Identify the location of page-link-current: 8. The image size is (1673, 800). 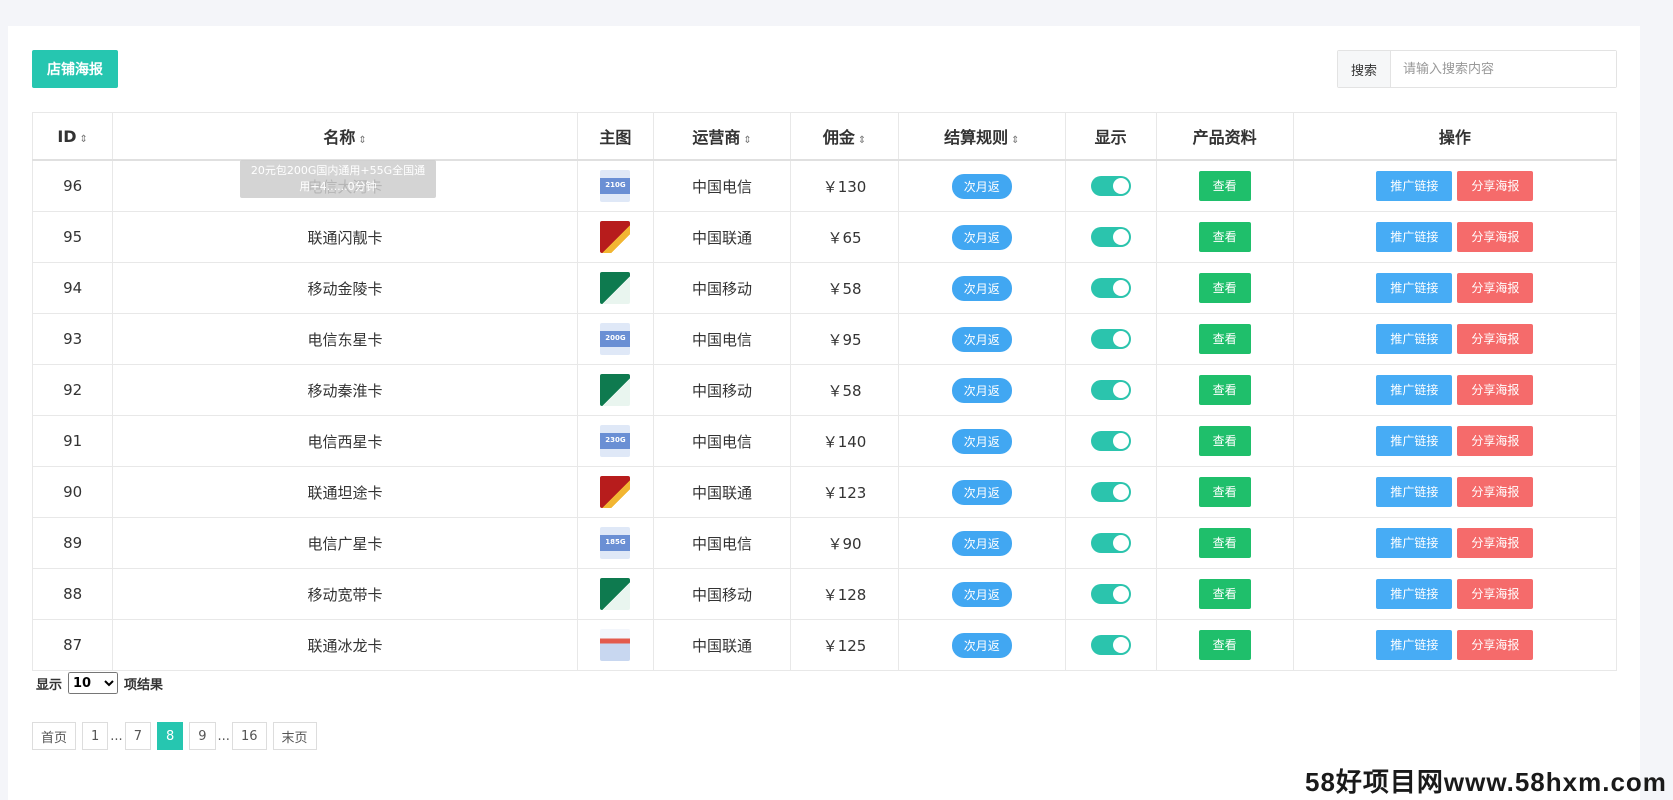
(170, 736).